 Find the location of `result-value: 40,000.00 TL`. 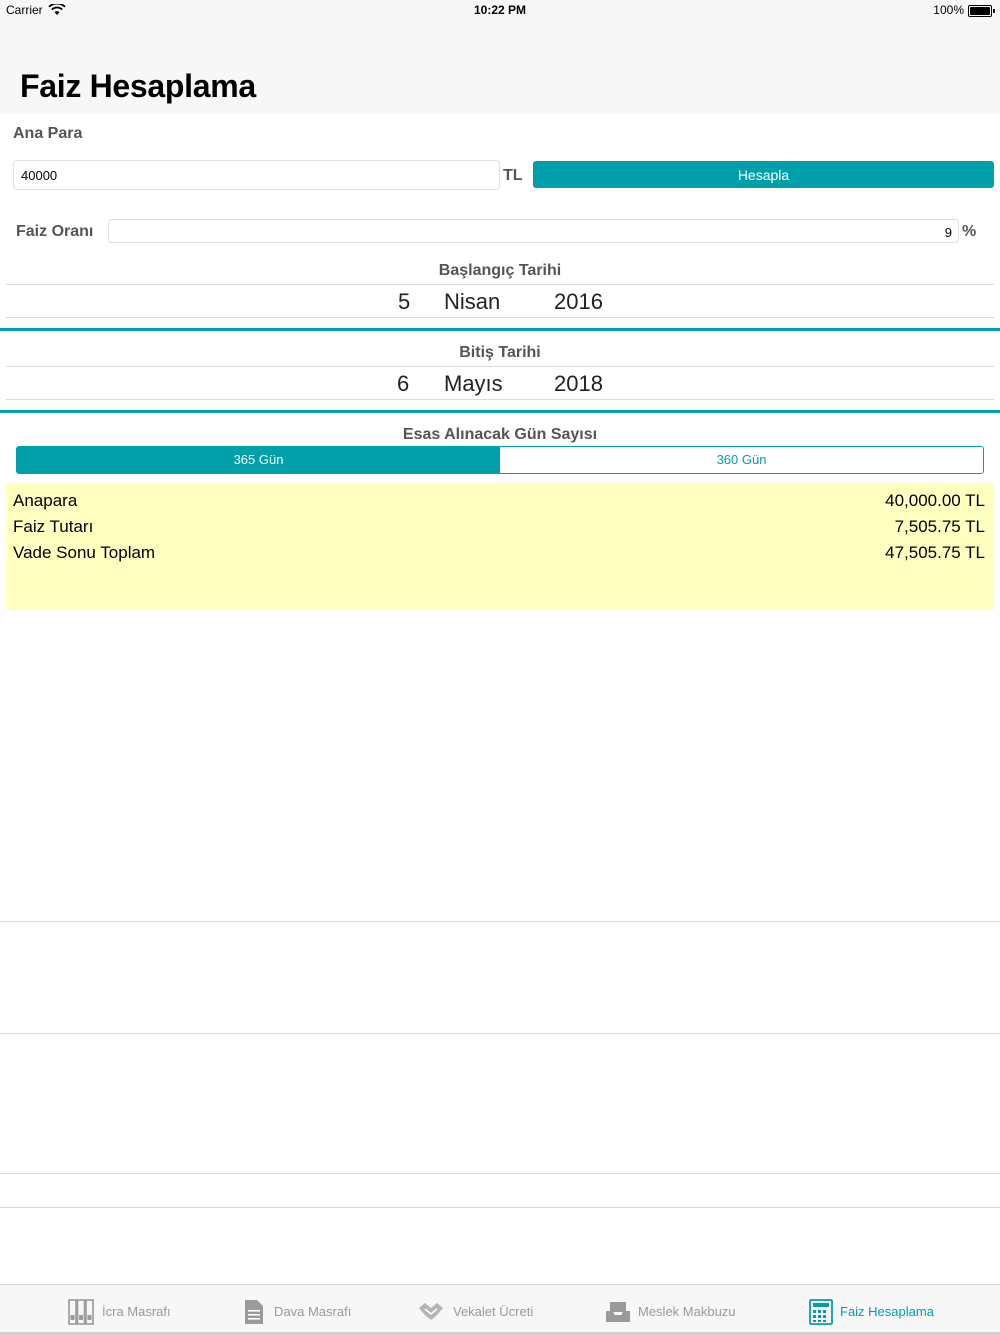

result-value: 40,000.00 TL is located at coordinates (935, 500).